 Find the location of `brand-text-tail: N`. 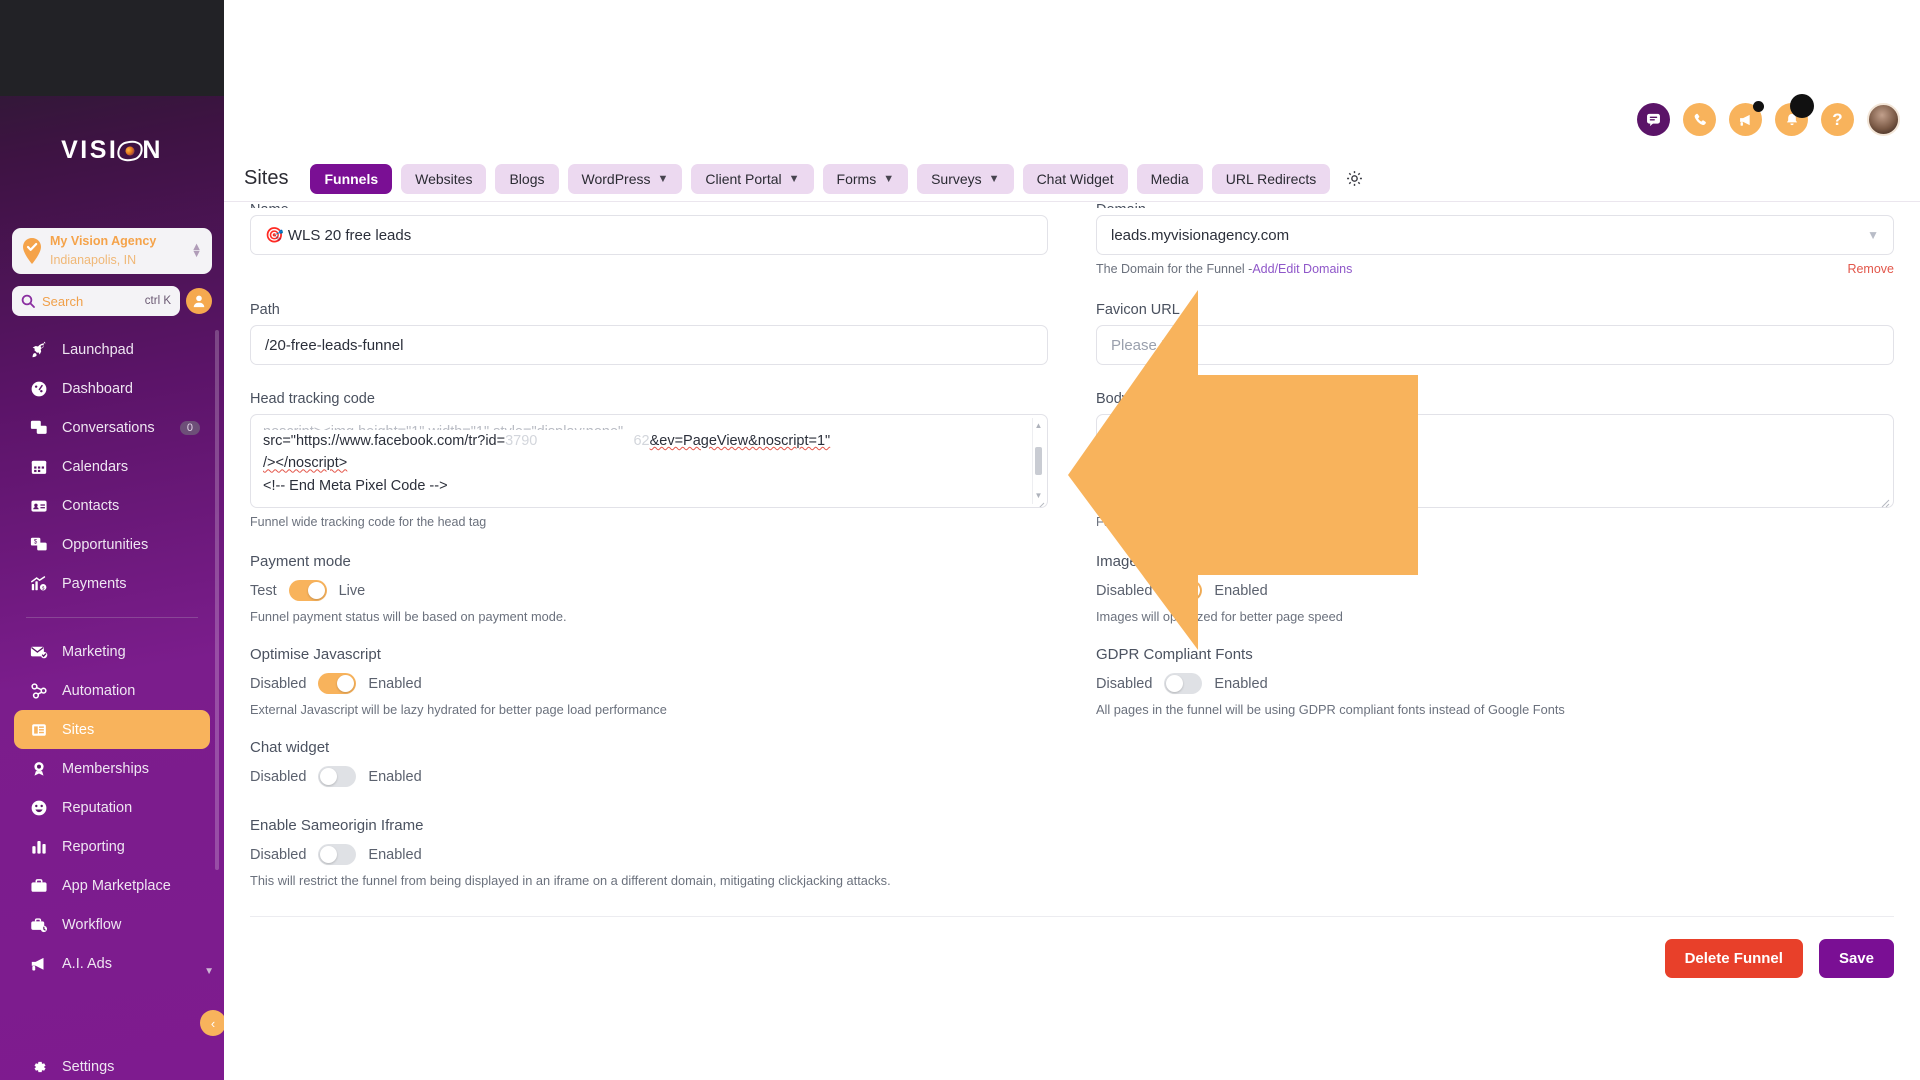

brand-text-tail: N is located at coordinates (152, 150).